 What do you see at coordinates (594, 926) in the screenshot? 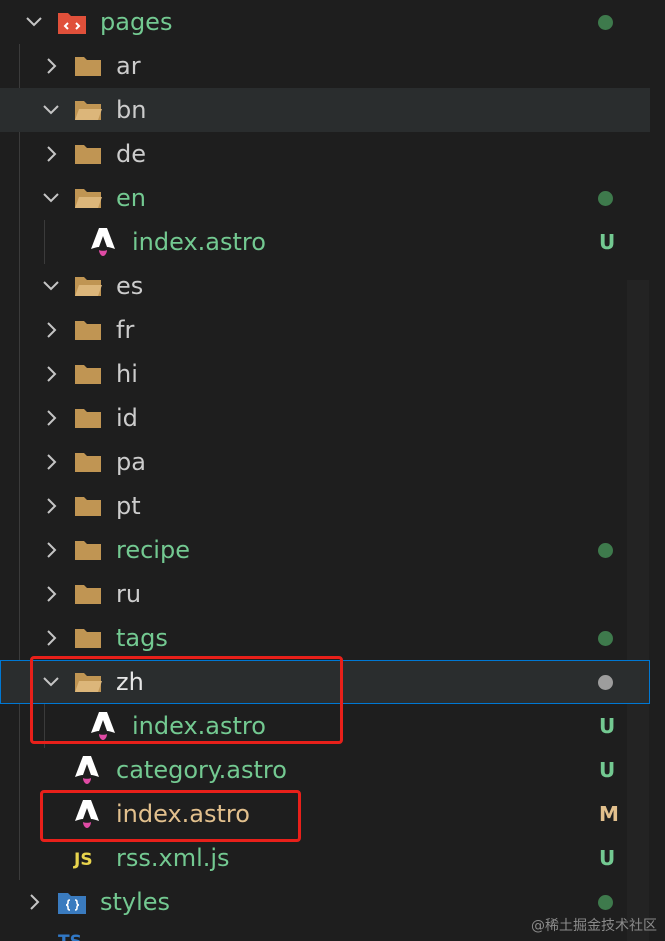
I see `watermark: @稀土掘金技术社区` at bounding box center [594, 926].